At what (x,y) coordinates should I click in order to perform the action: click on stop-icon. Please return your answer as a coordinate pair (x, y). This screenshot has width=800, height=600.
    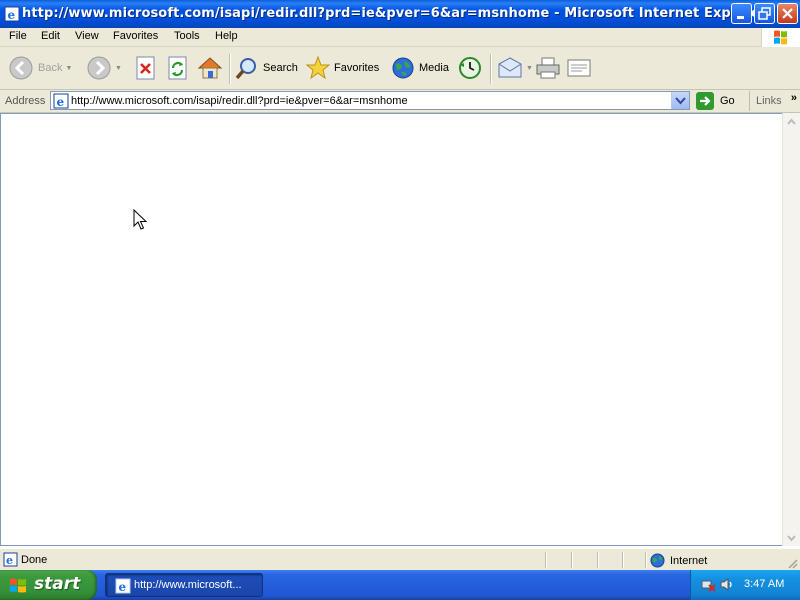
    Looking at the image, I should click on (145, 68).